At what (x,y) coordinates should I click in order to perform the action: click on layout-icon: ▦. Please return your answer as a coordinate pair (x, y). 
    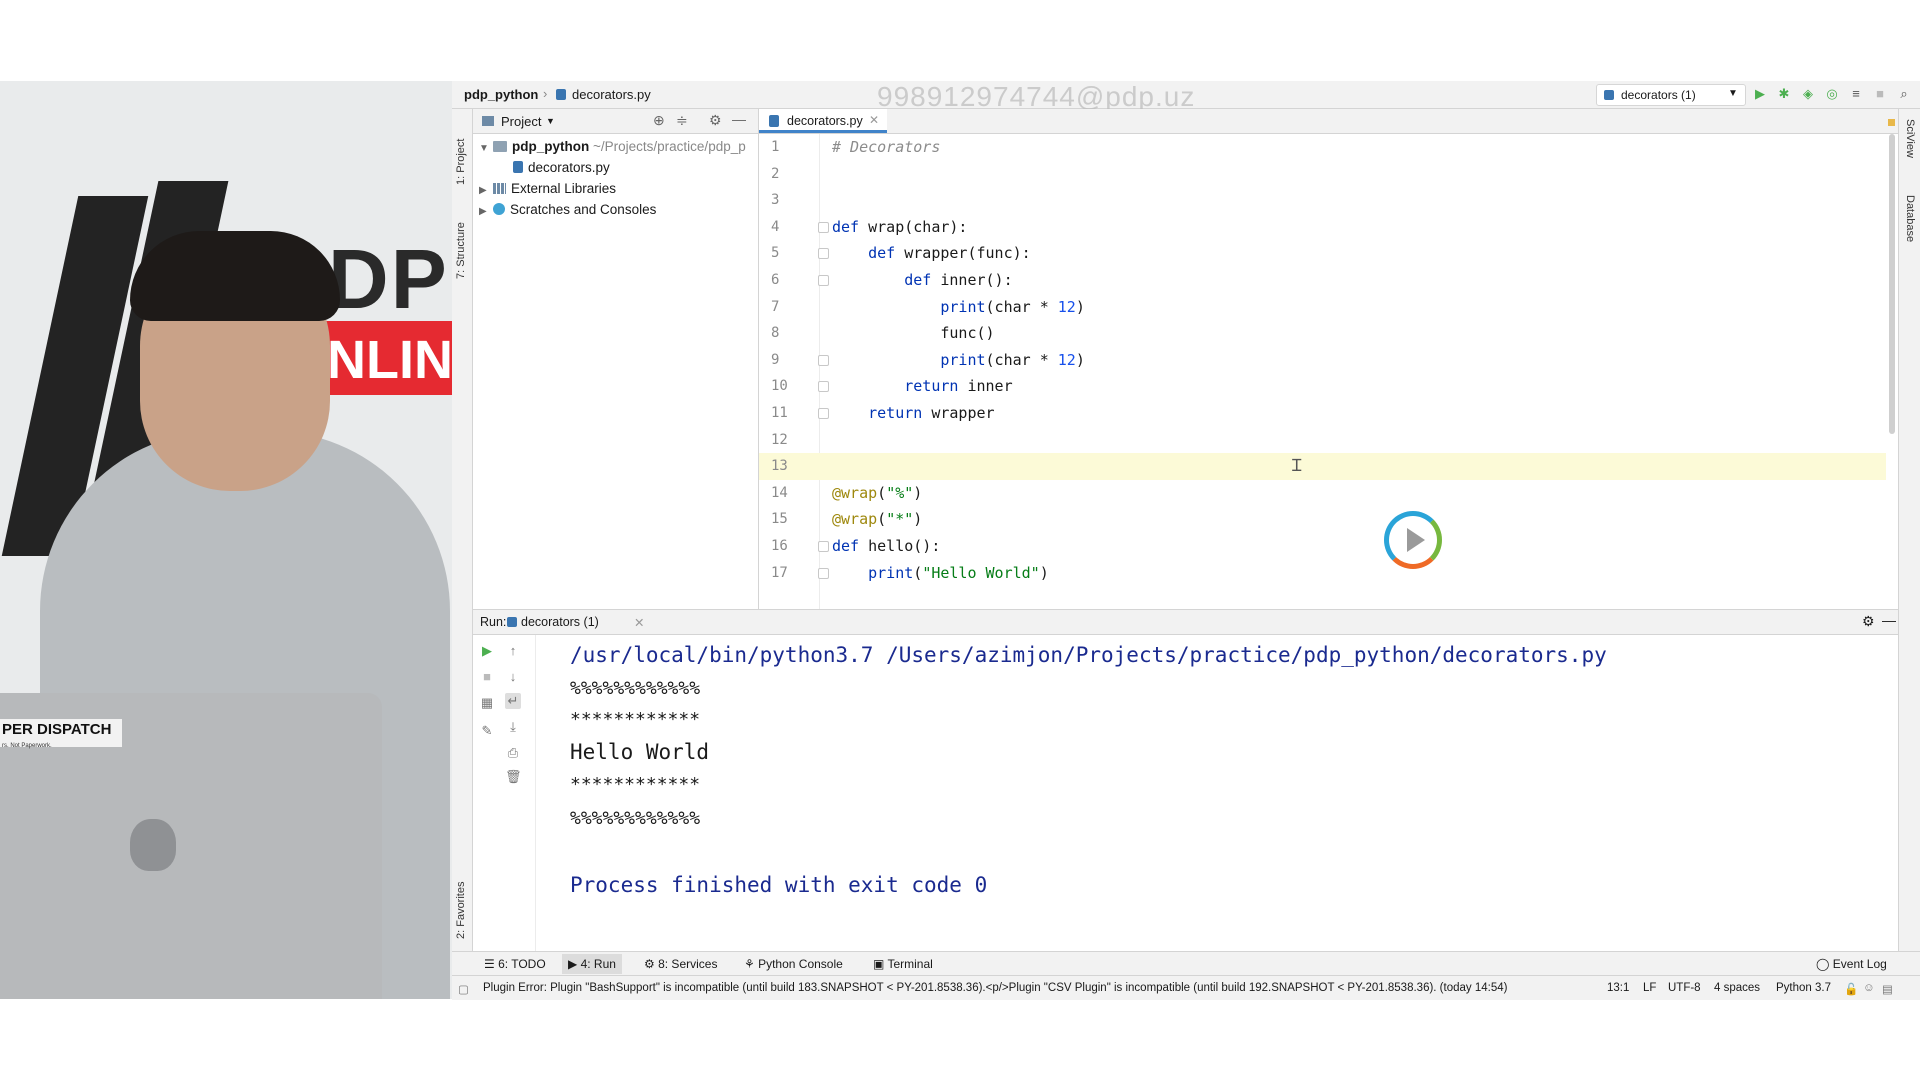
    Looking at the image, I should click on (487, 703).